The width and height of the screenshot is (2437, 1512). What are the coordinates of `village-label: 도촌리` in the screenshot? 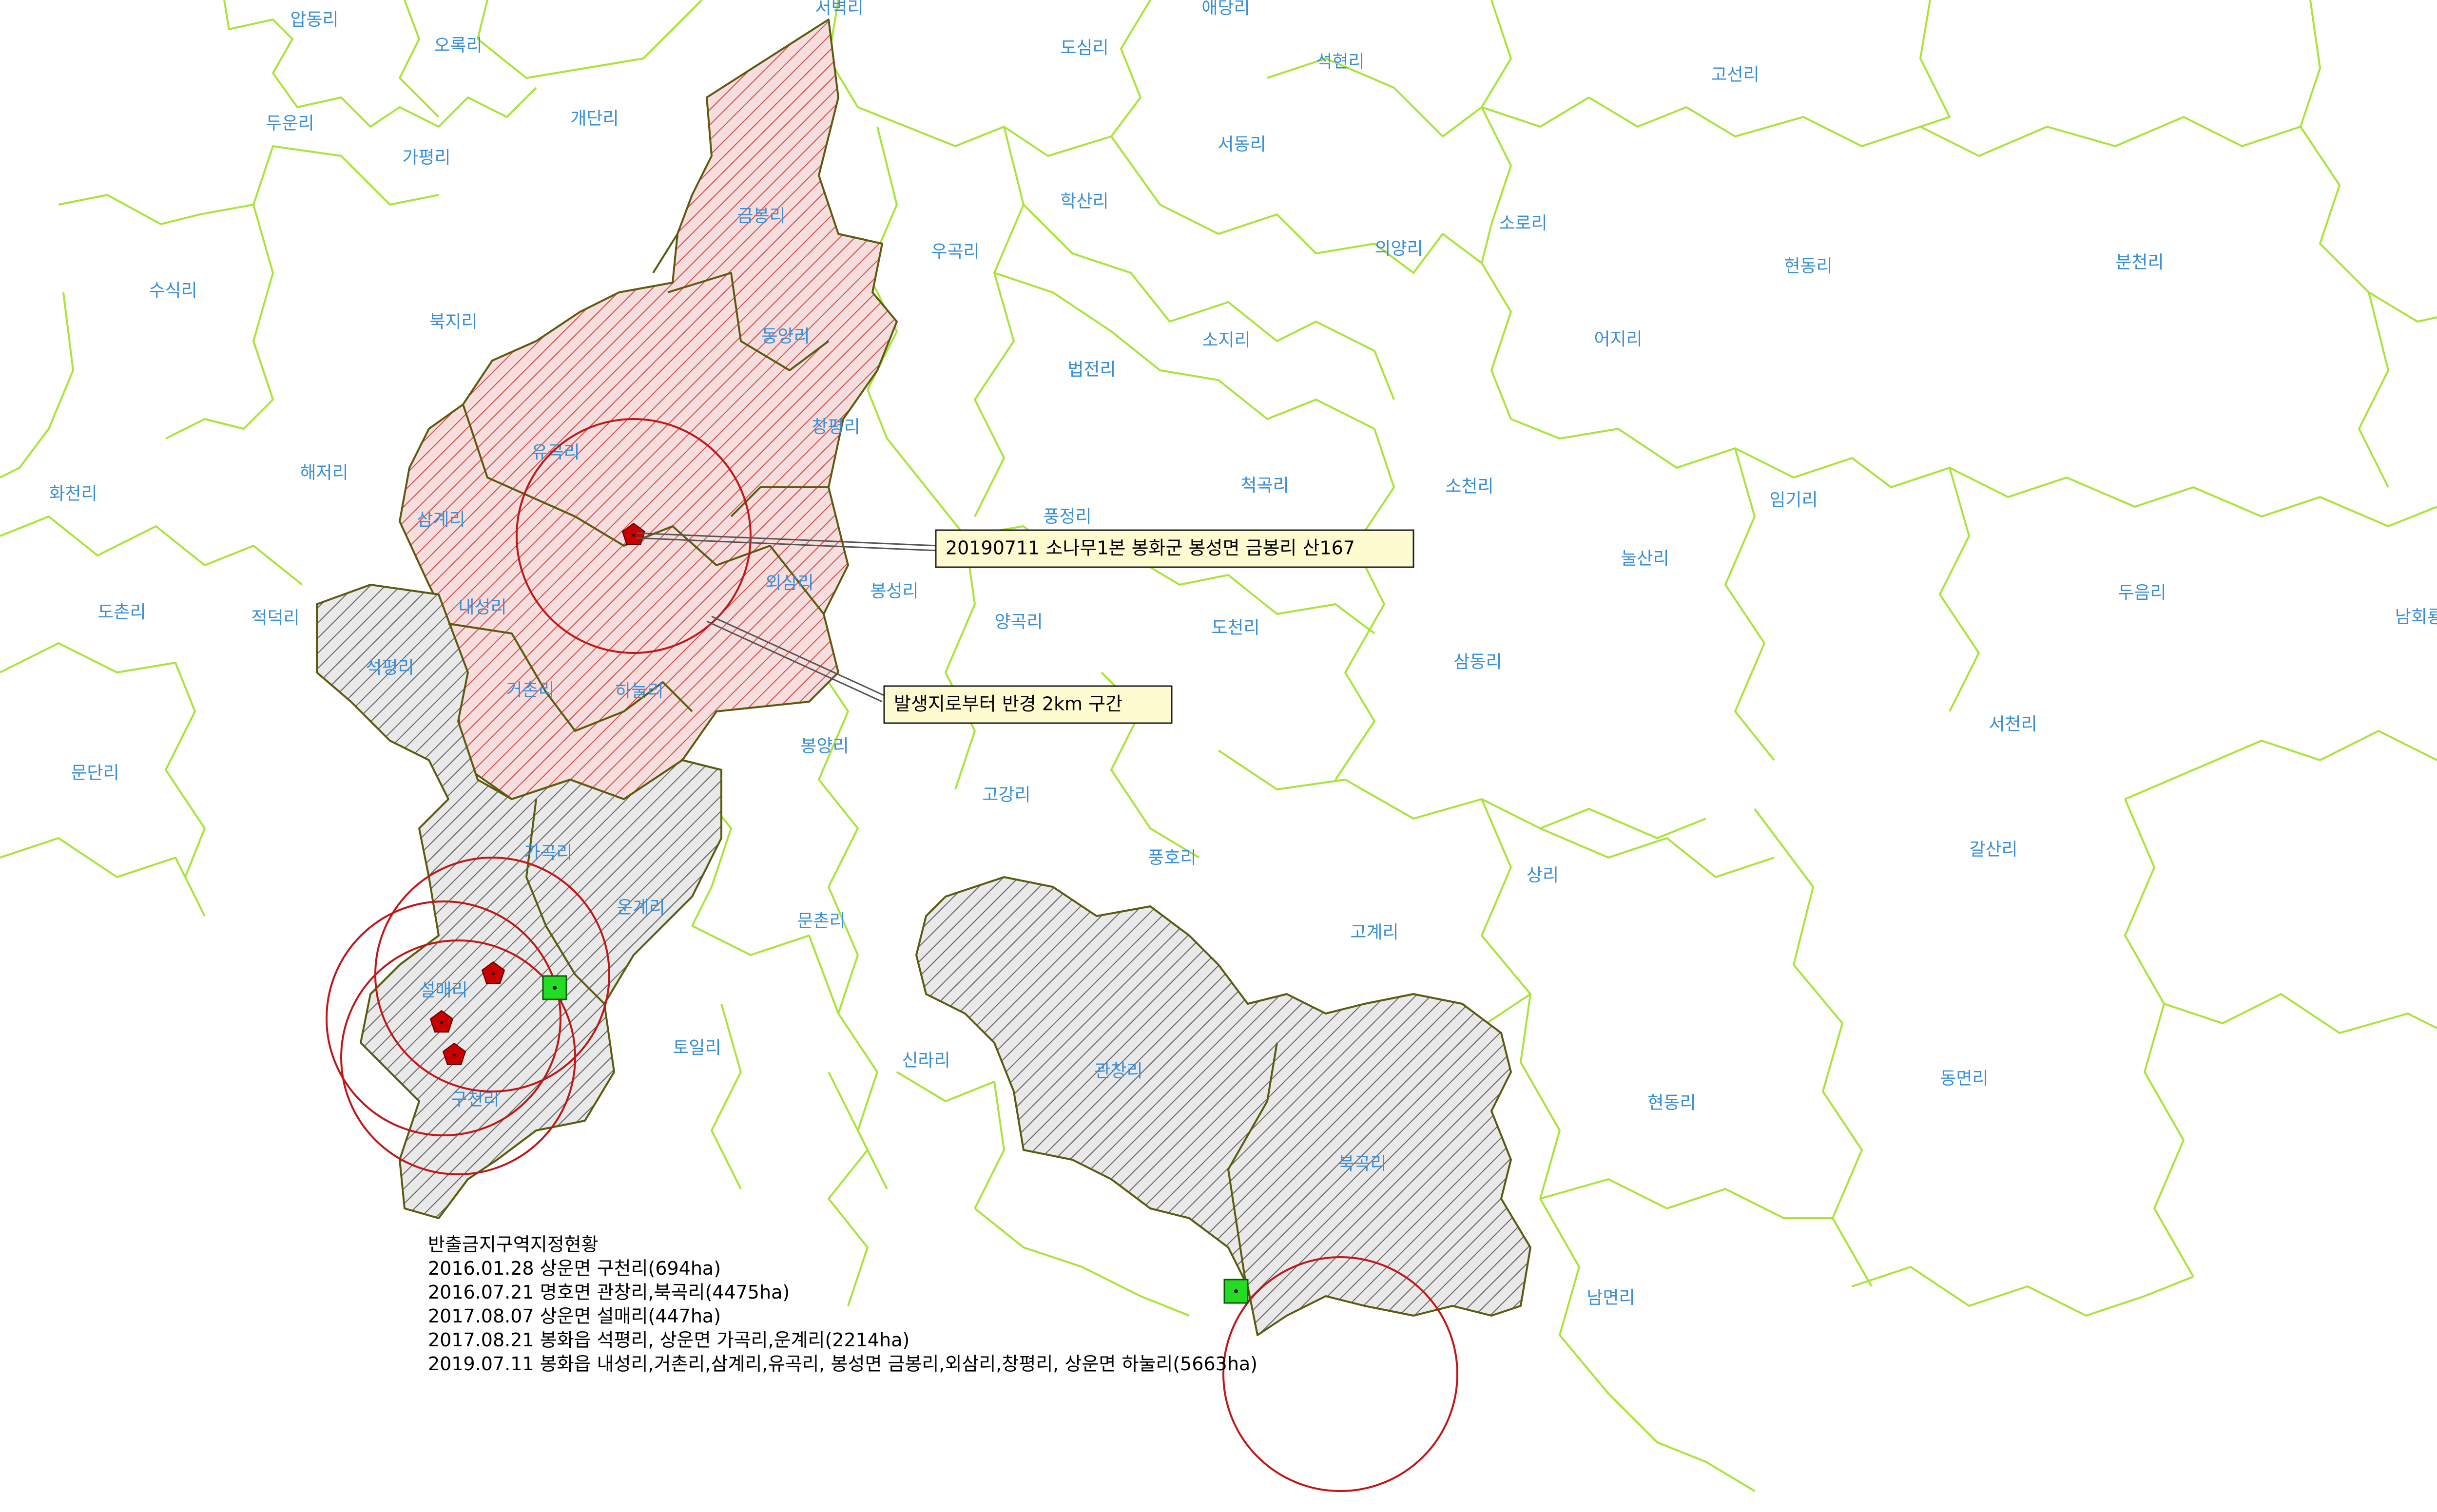 It's located at (122, 612).